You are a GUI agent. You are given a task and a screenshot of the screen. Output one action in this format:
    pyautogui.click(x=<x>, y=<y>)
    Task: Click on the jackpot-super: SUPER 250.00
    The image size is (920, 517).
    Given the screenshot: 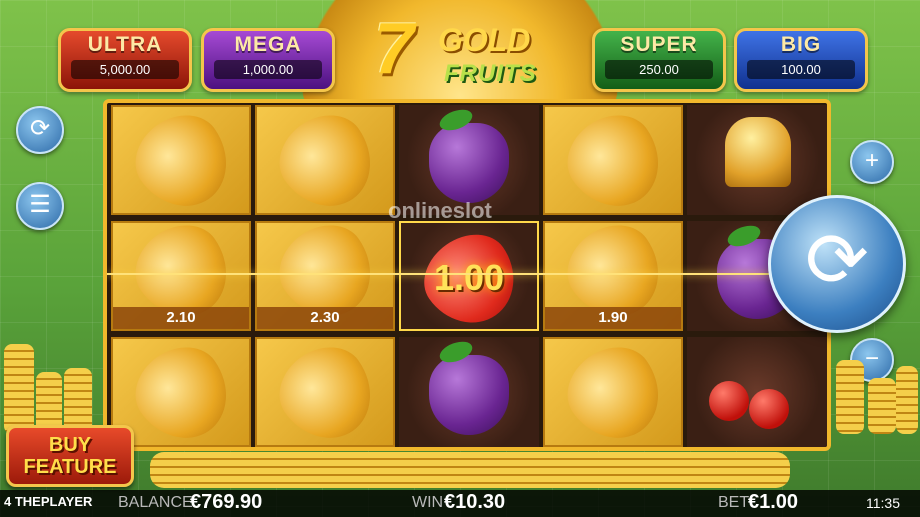 What is the action you would take?
    pyautogui.click(x=659, y=60)
    